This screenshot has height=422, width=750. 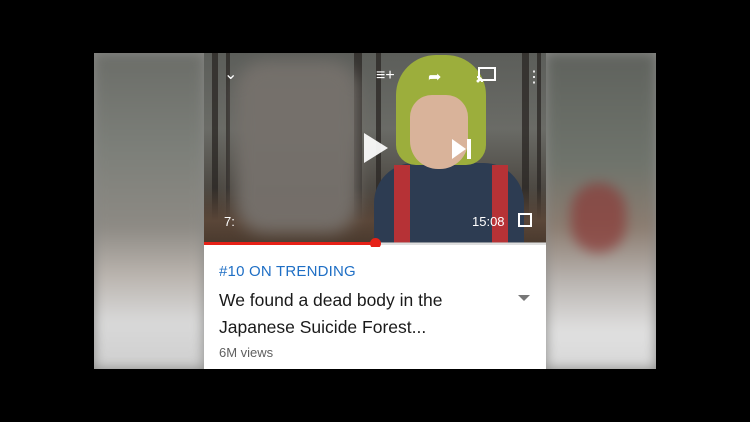 I want to click on blurred-background-right, so click(x=601, y=211).